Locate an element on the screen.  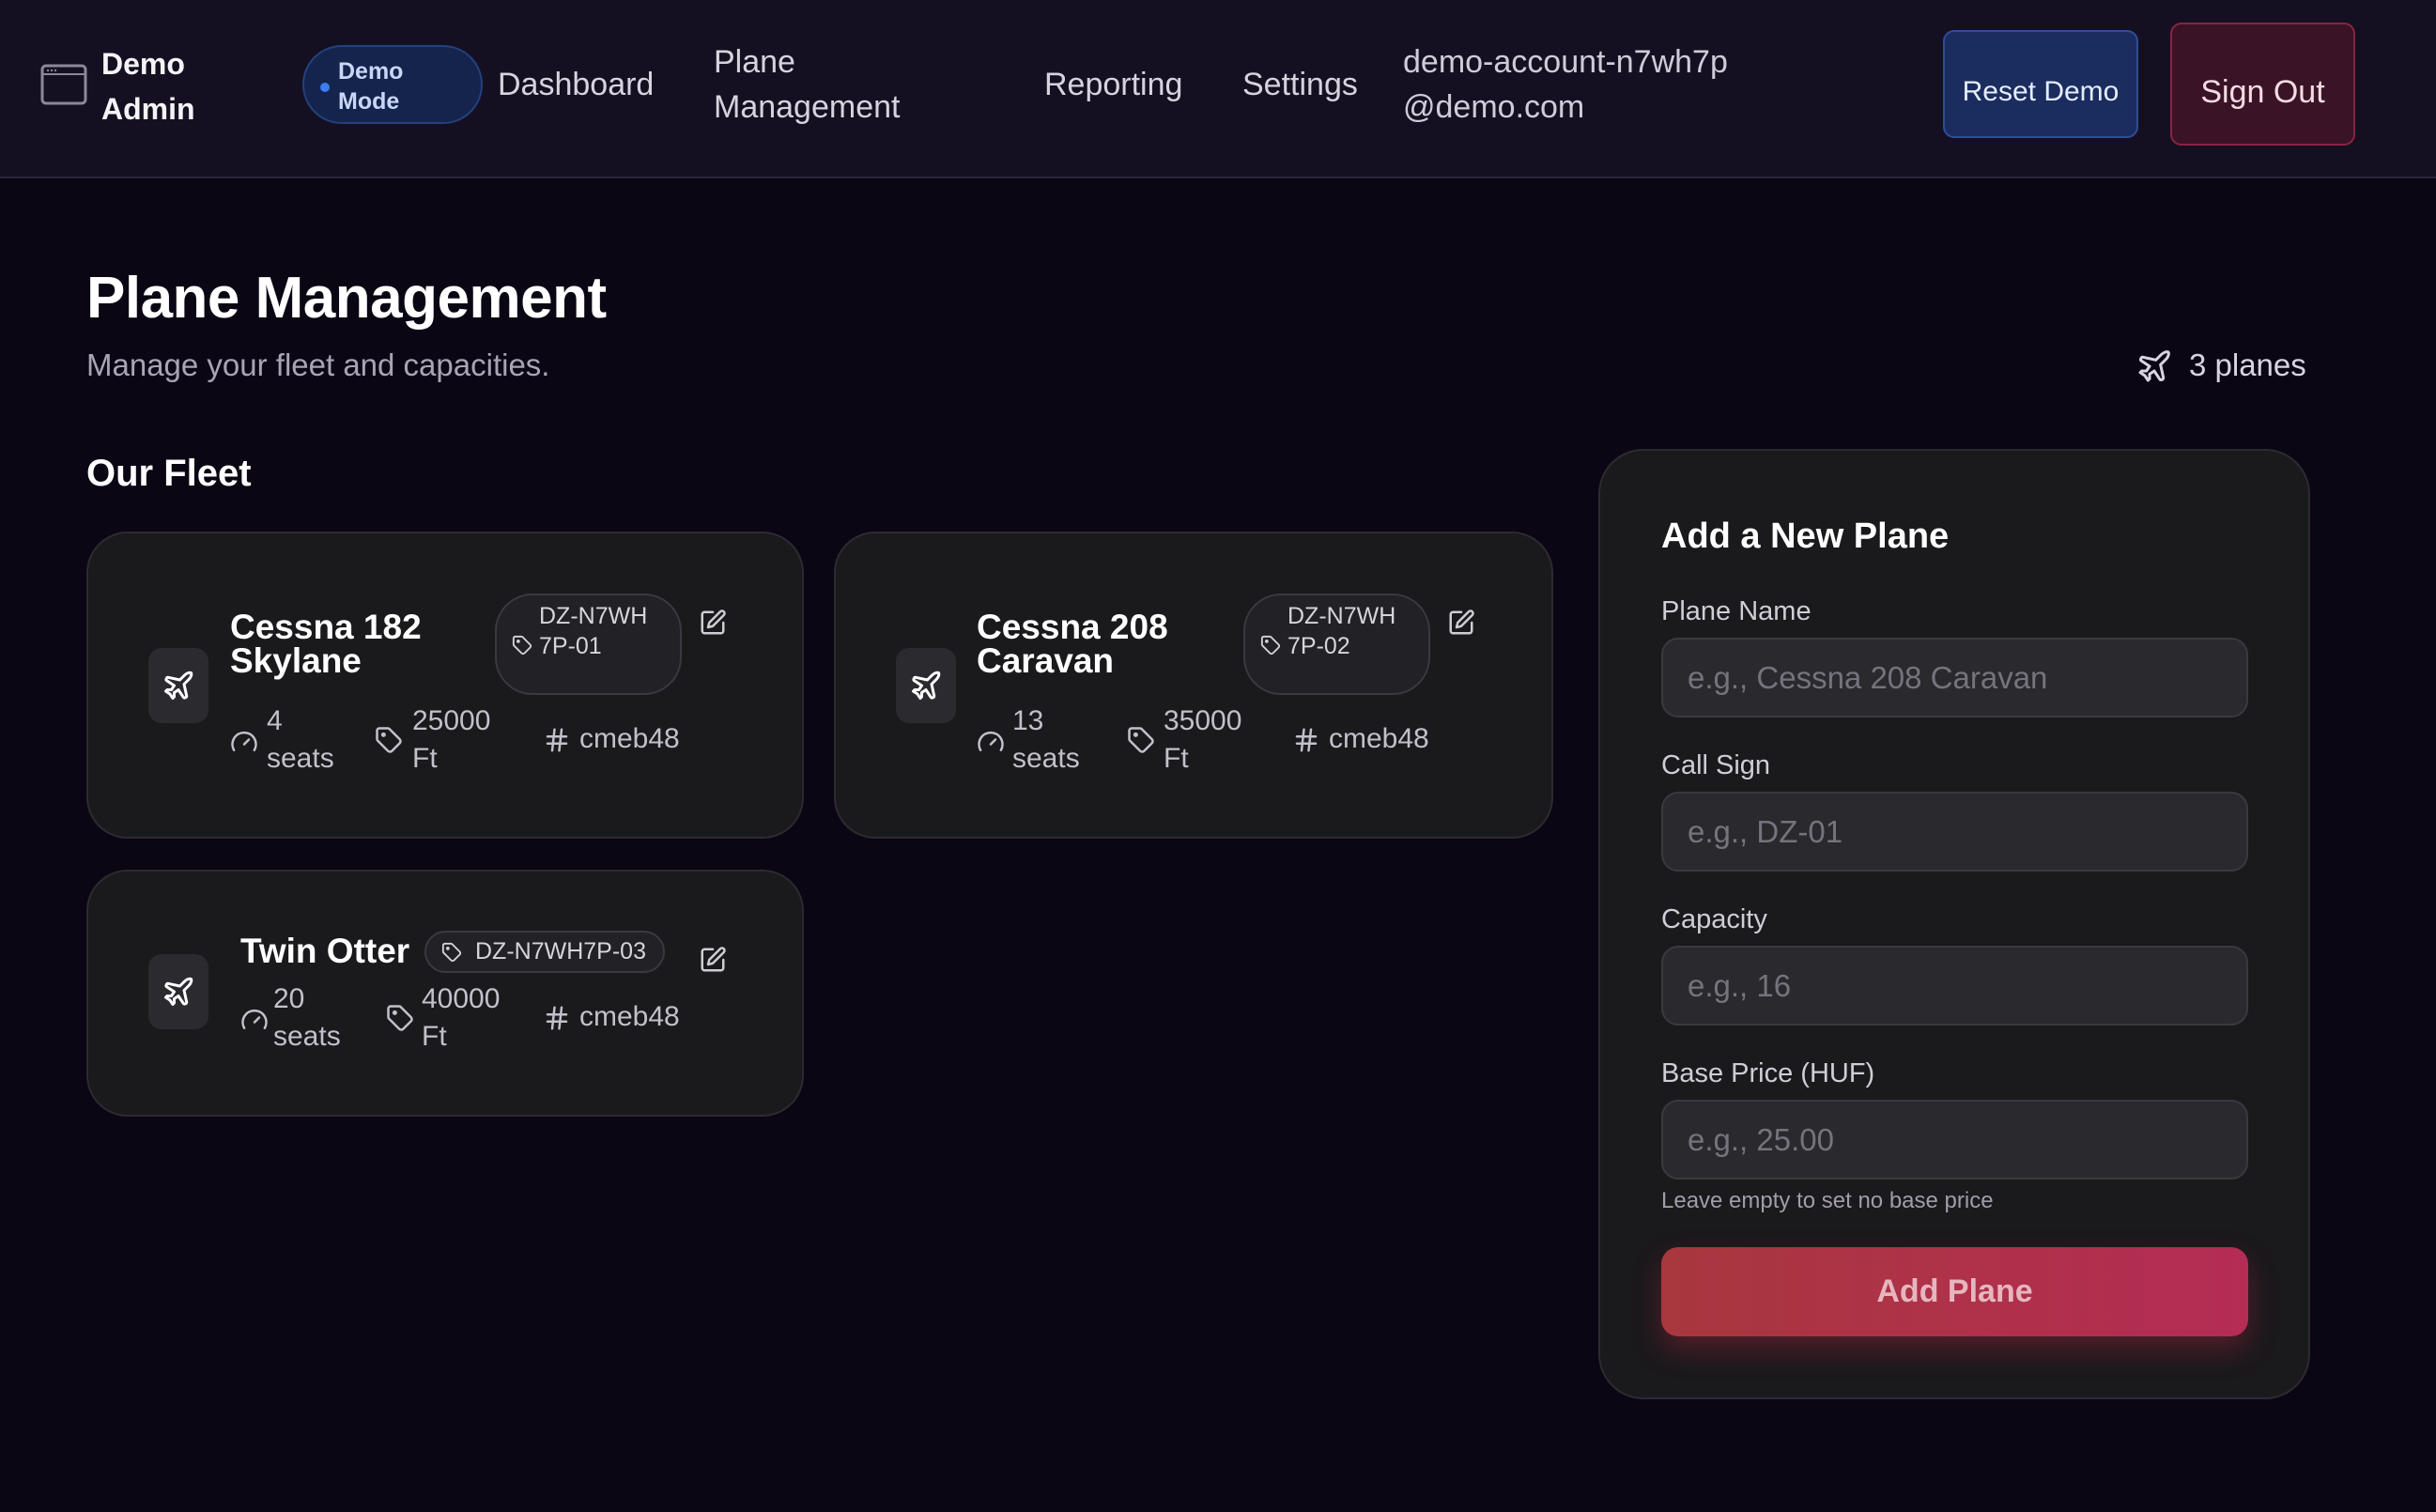
fleet-section-title: Our Fleet is located at coordinates (169, 474).